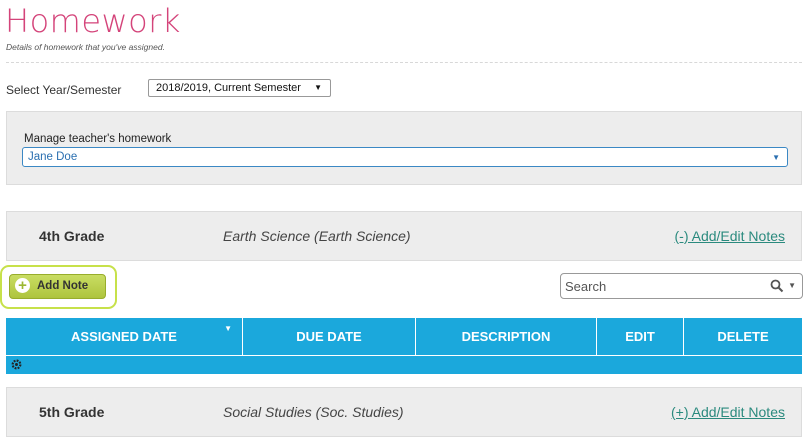 This screenshot has width=809, height=443. What do you see at coordinates (98, 139) in the screenshot?
I see `manage-teacher-label: Manage teacher's homework` at bounding box center [98, 139].